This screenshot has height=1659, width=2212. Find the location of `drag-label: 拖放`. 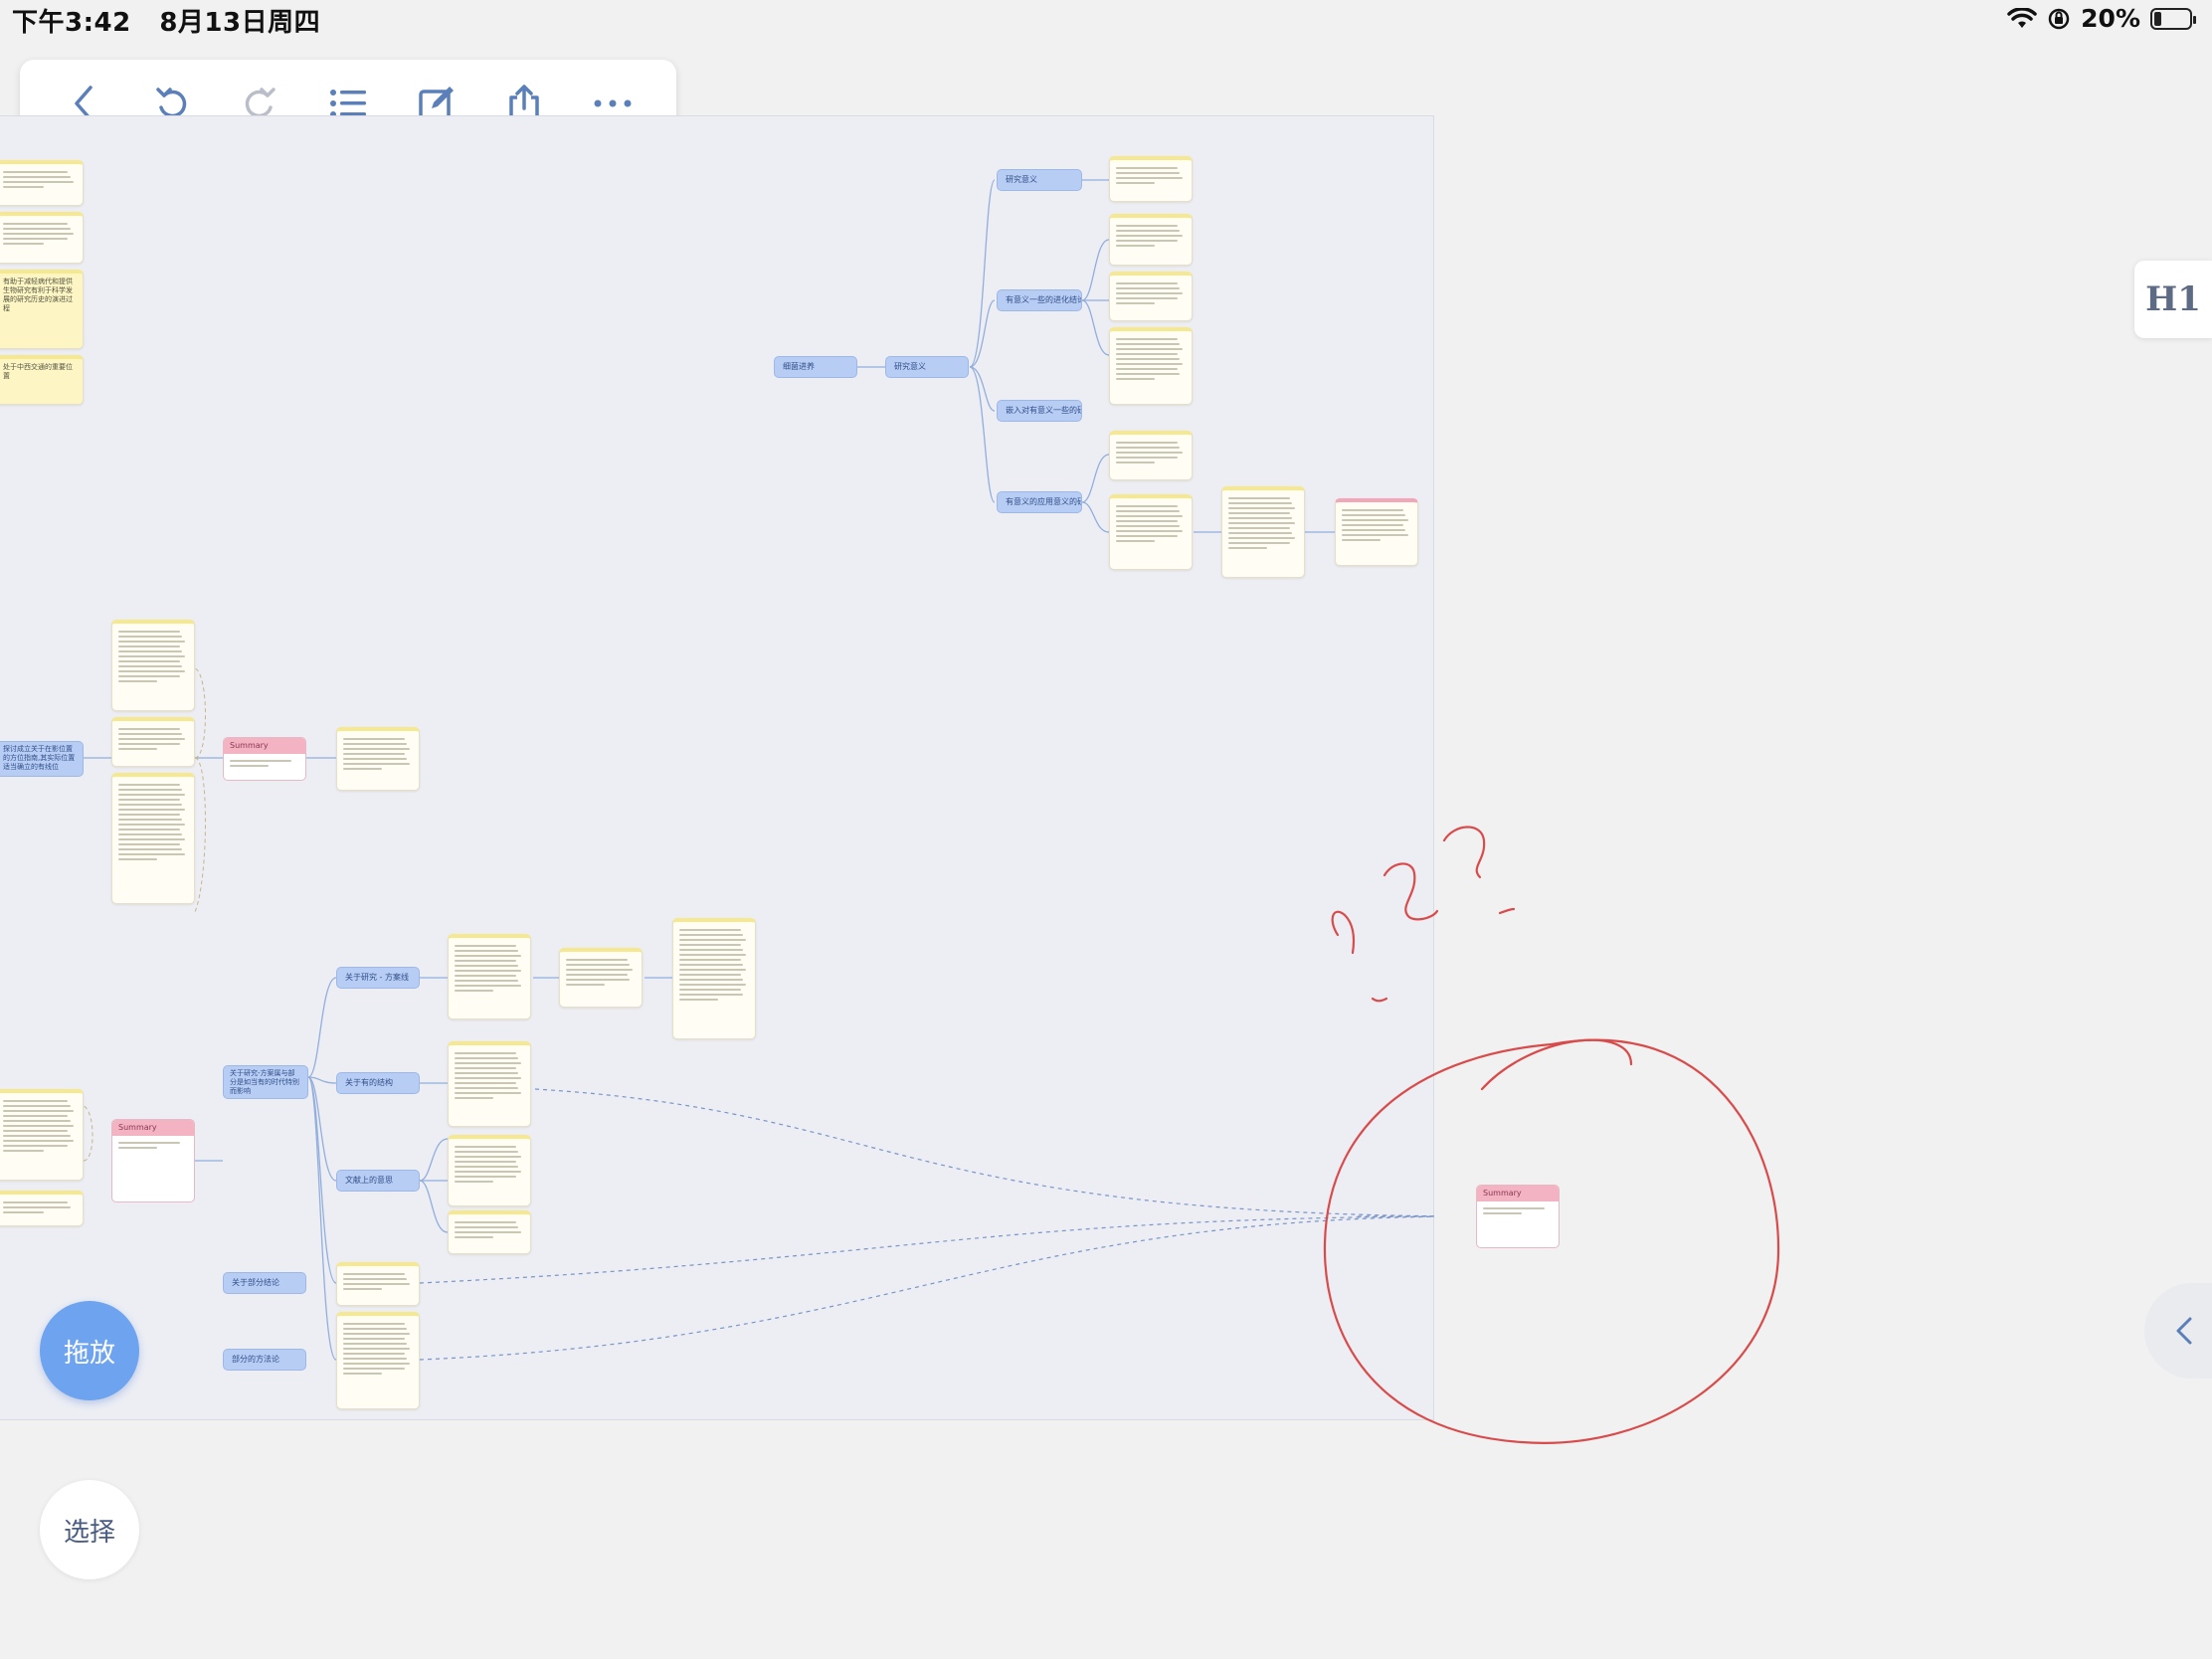

drag-label: 拖放 is located at coordinates (89, 1353).